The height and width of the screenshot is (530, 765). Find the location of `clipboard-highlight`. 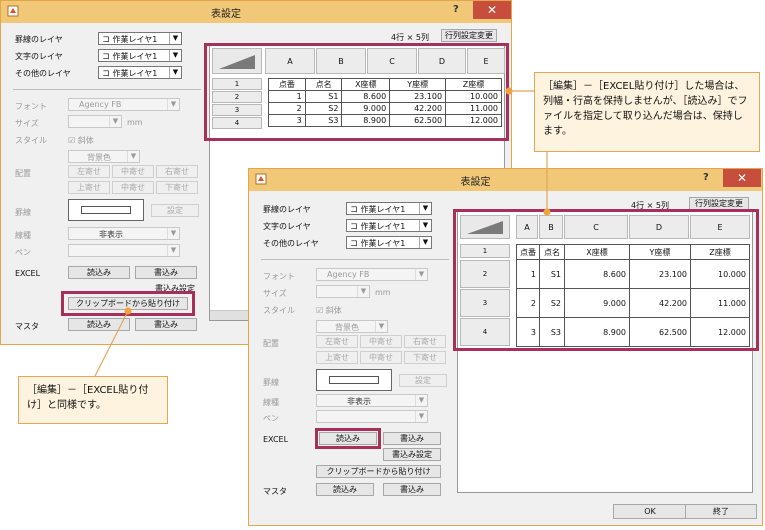

clipboard-highlight is located at coordinates (128, 303).